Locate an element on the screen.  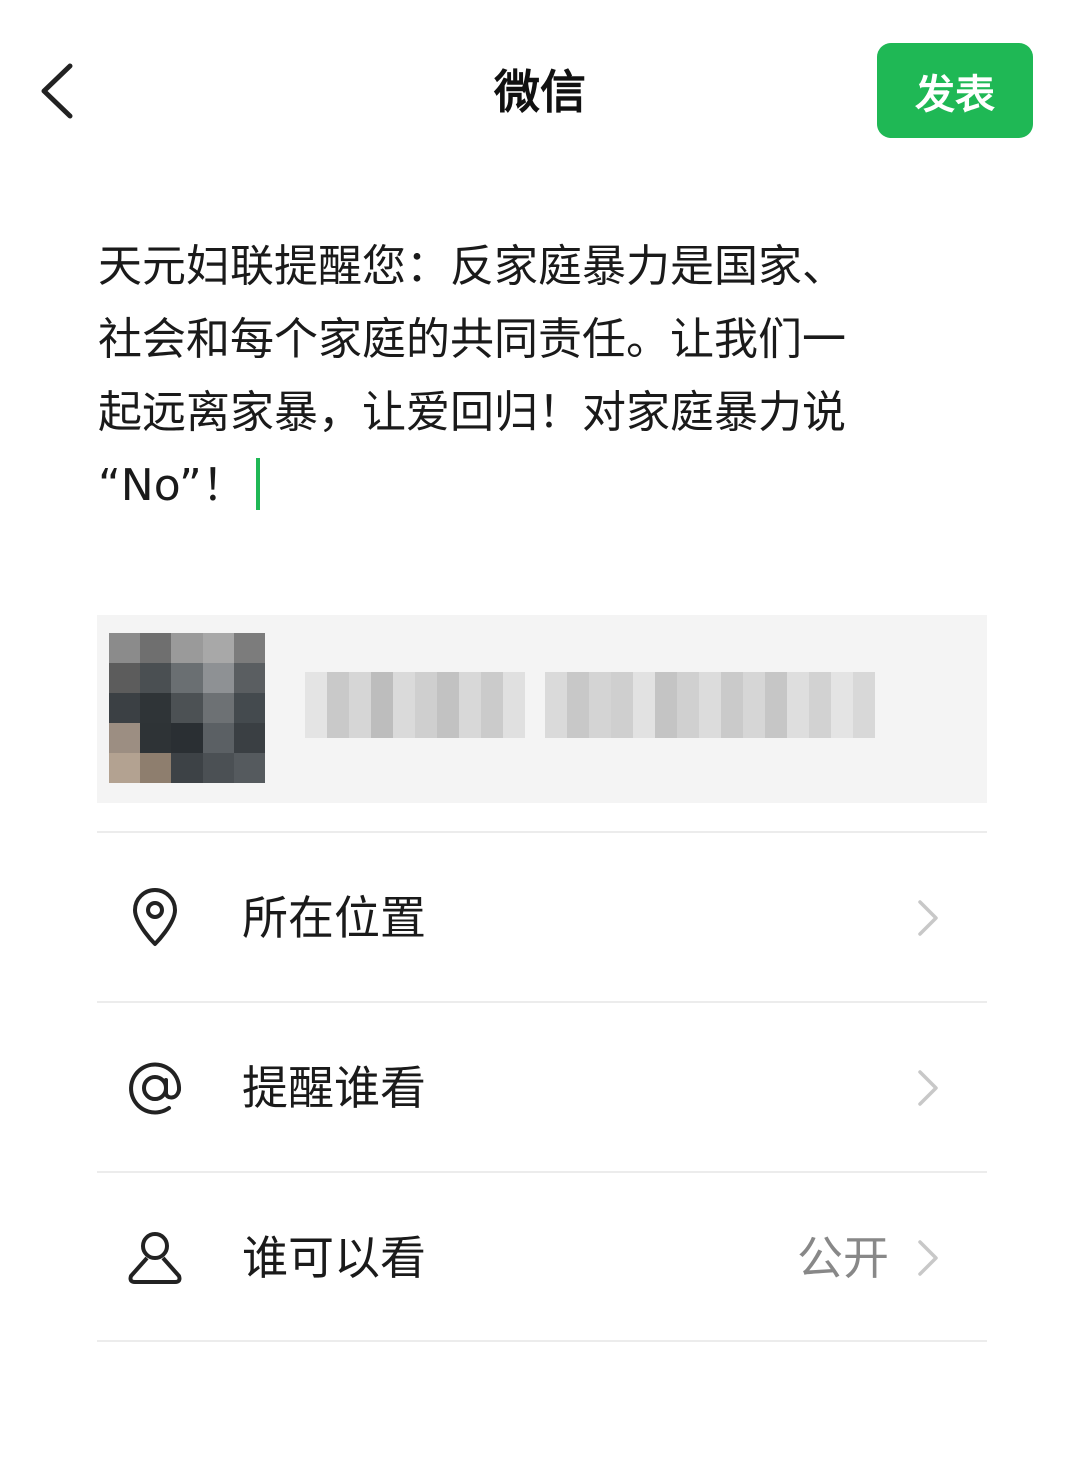
link-title-blurred is located at coordinates (415, 705).